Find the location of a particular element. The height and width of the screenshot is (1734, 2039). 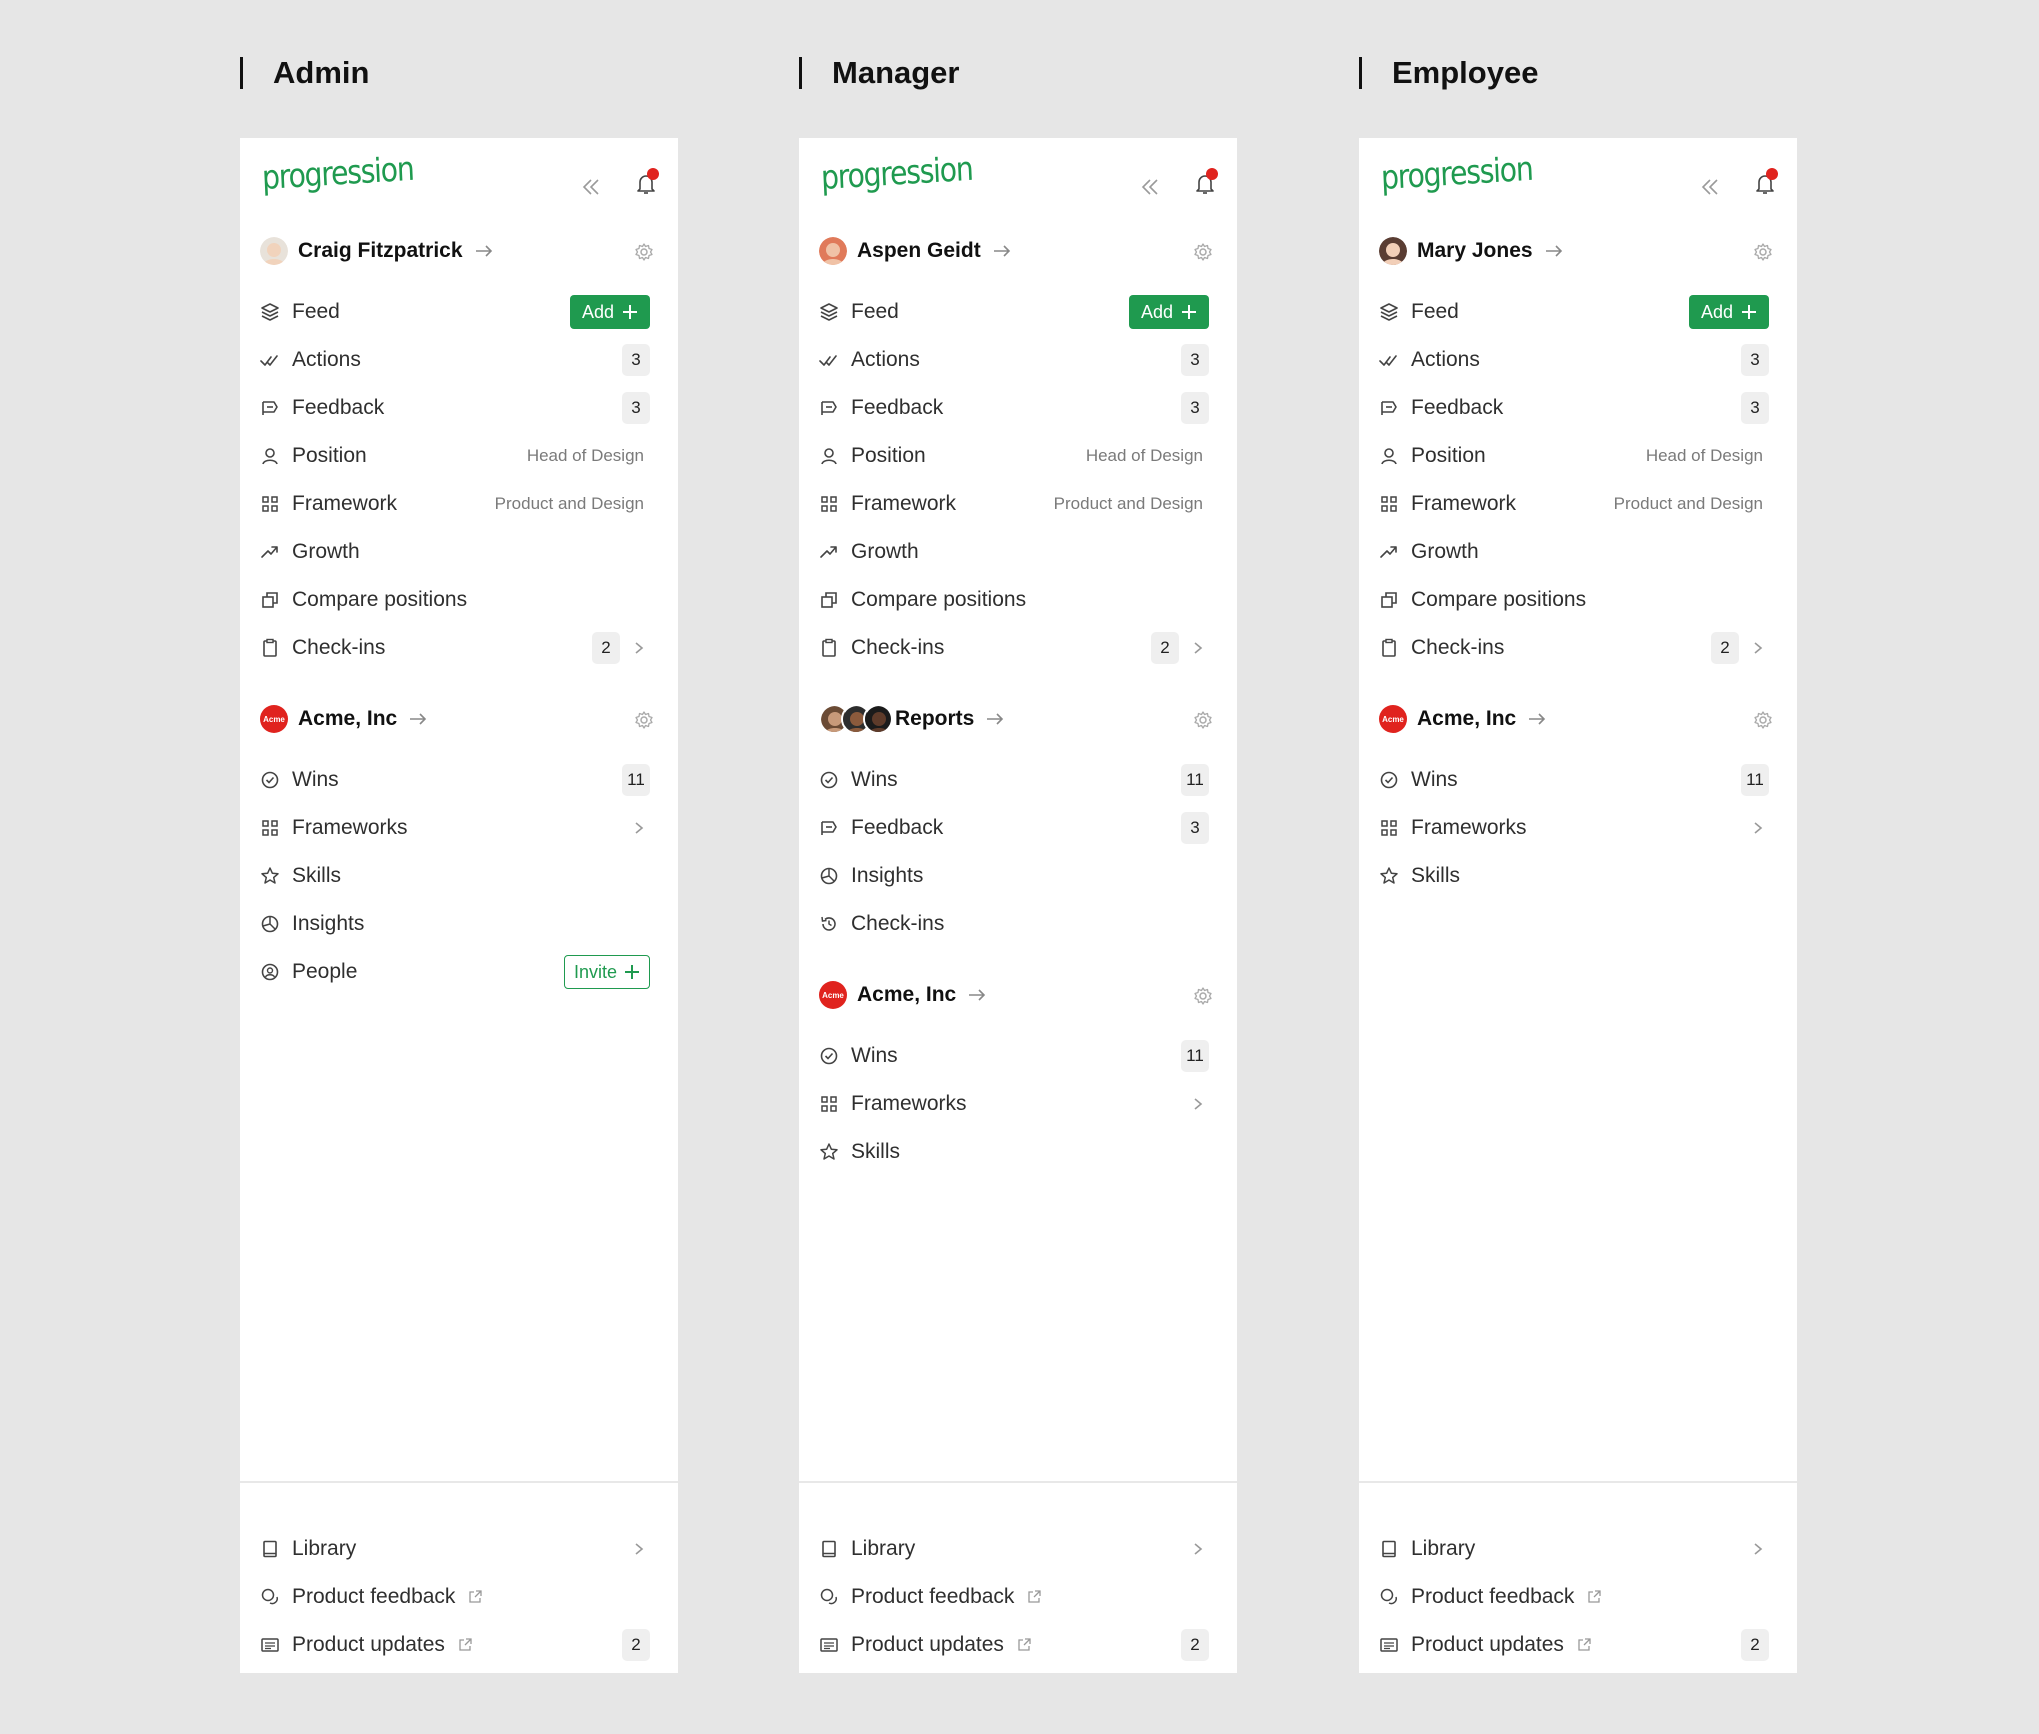

nav-item-people: People Invite is located at coordinates (465, 972).